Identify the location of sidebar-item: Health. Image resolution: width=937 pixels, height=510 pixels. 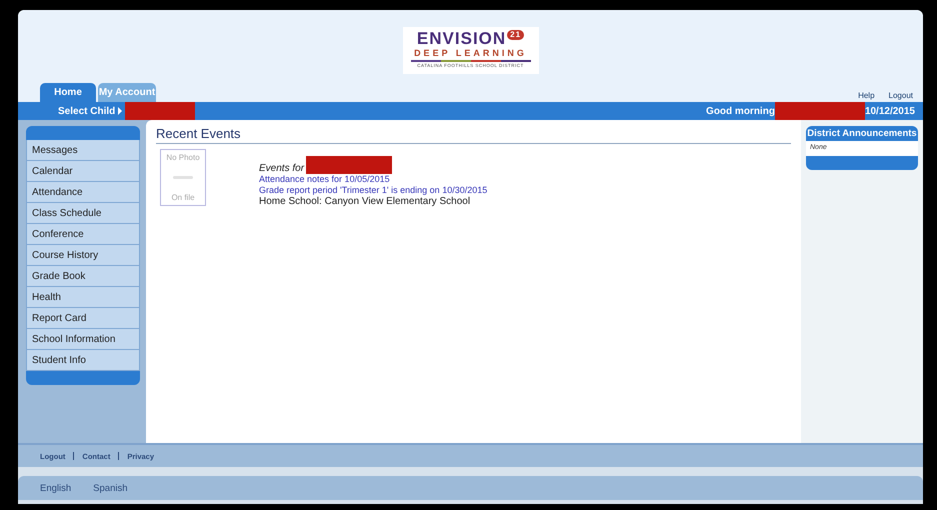
(83, 297).